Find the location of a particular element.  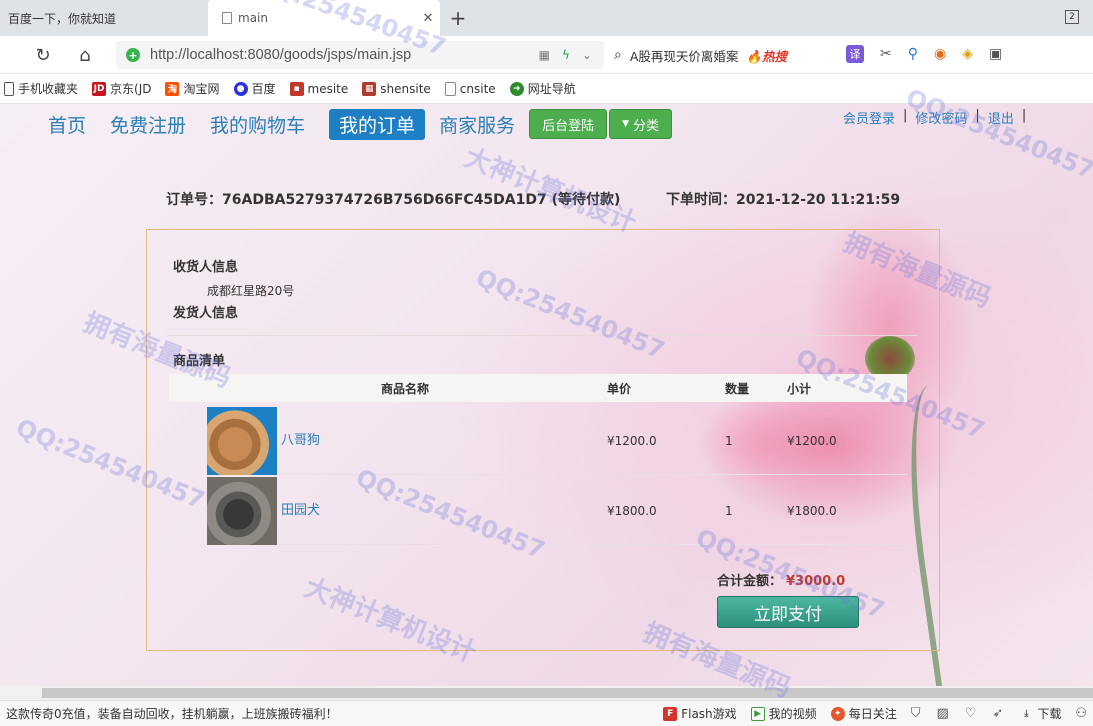

bookmark-mobile: 手机收藏夹 is located at coordinates (41, 88).